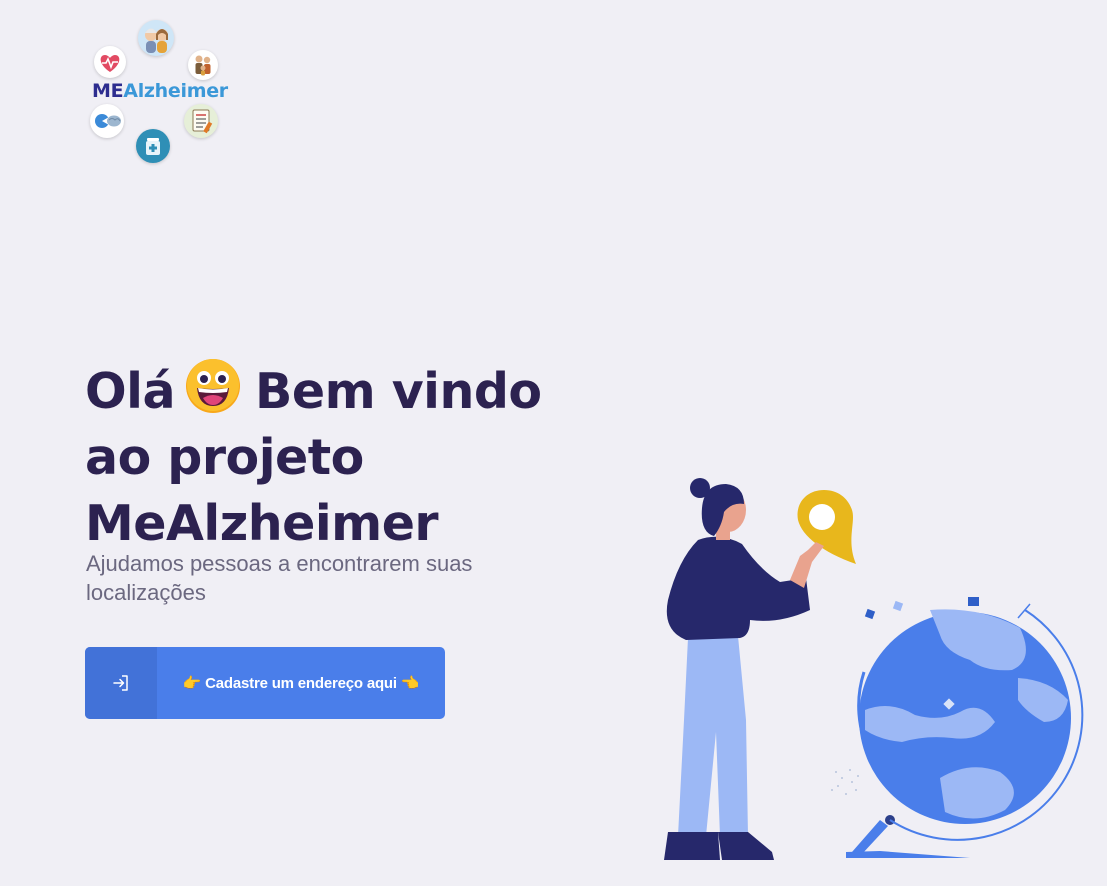  What do you see at coordinates (410, 683) in the screenshot?
I see `pointing-left-hand-icon: 👈` at bounding box center [410, 683].